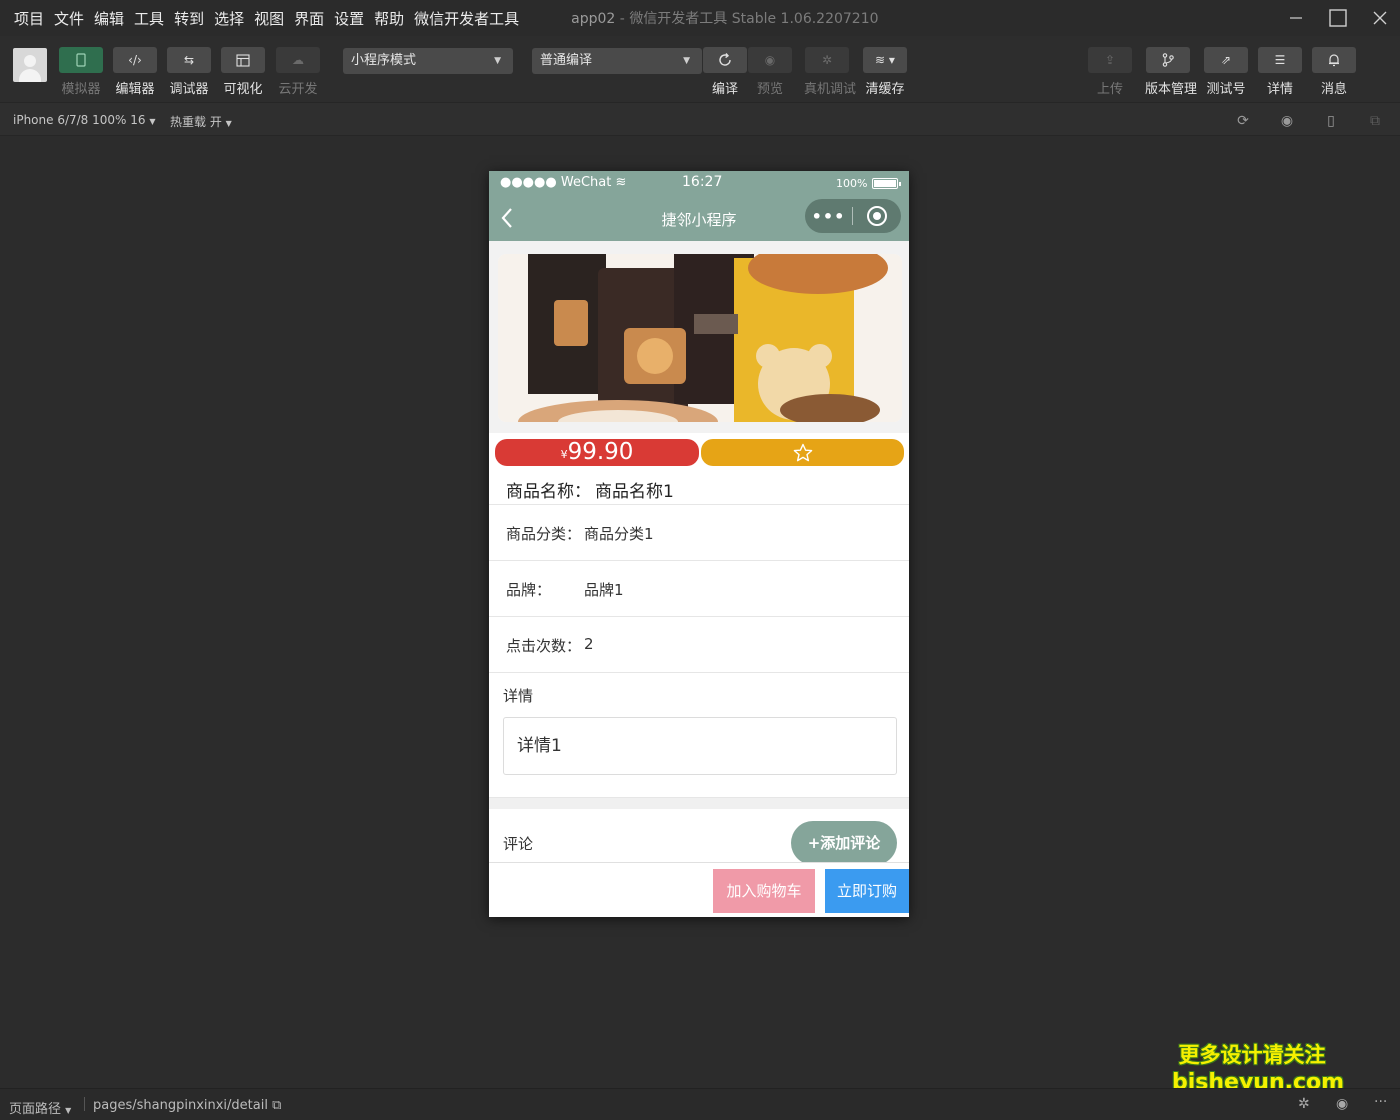 This screenshot has width=1400, height=1120. Describe the element at coordinates (298, 60) in the screenshot. I see `cloud-icon: ☁` at that location.